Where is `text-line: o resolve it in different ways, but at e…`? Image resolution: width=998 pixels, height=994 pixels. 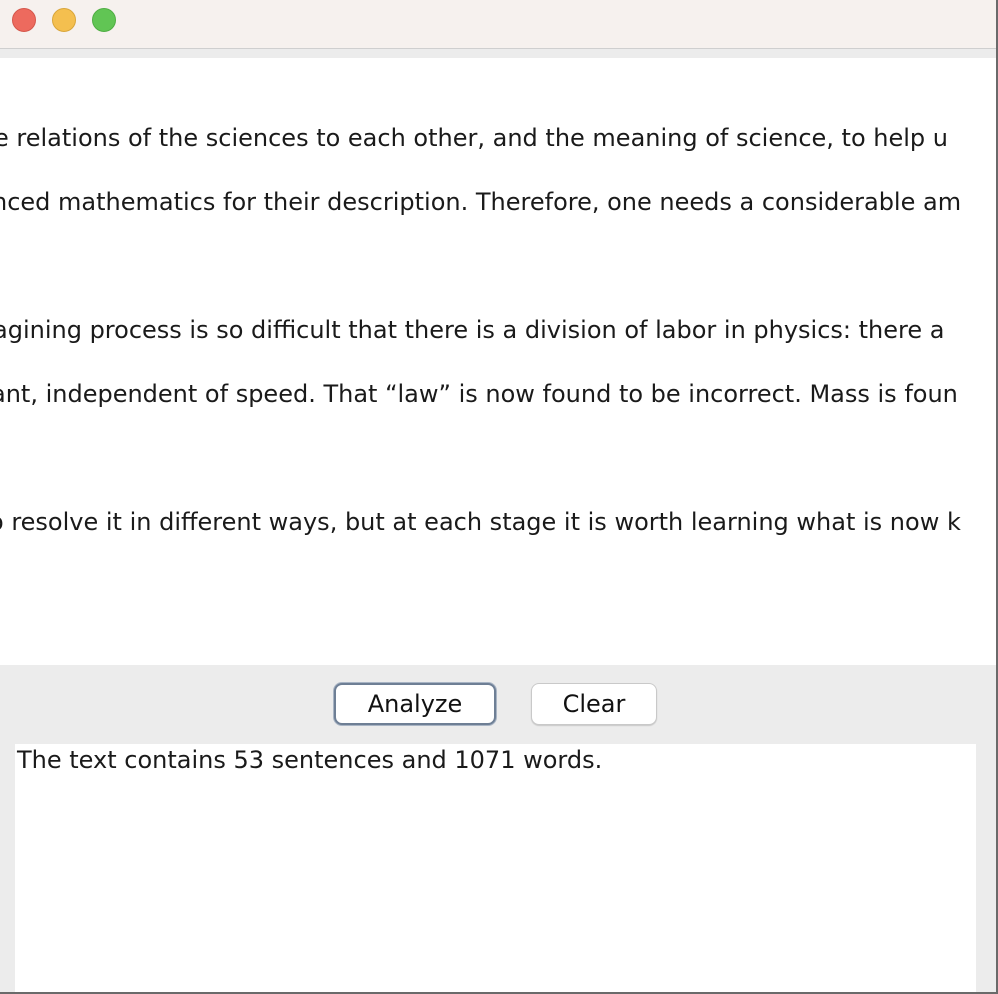
text-line: o resolve it in different ways, but at e… is located at coordinates (480, 522).